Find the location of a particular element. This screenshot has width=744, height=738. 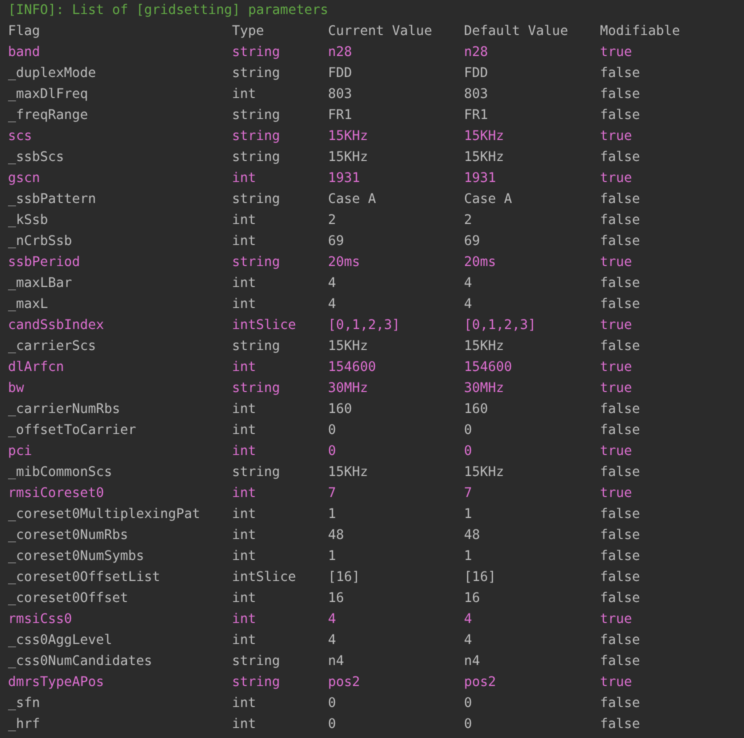

table-cell-text: _freqRange is located at coordinates (48, 116).